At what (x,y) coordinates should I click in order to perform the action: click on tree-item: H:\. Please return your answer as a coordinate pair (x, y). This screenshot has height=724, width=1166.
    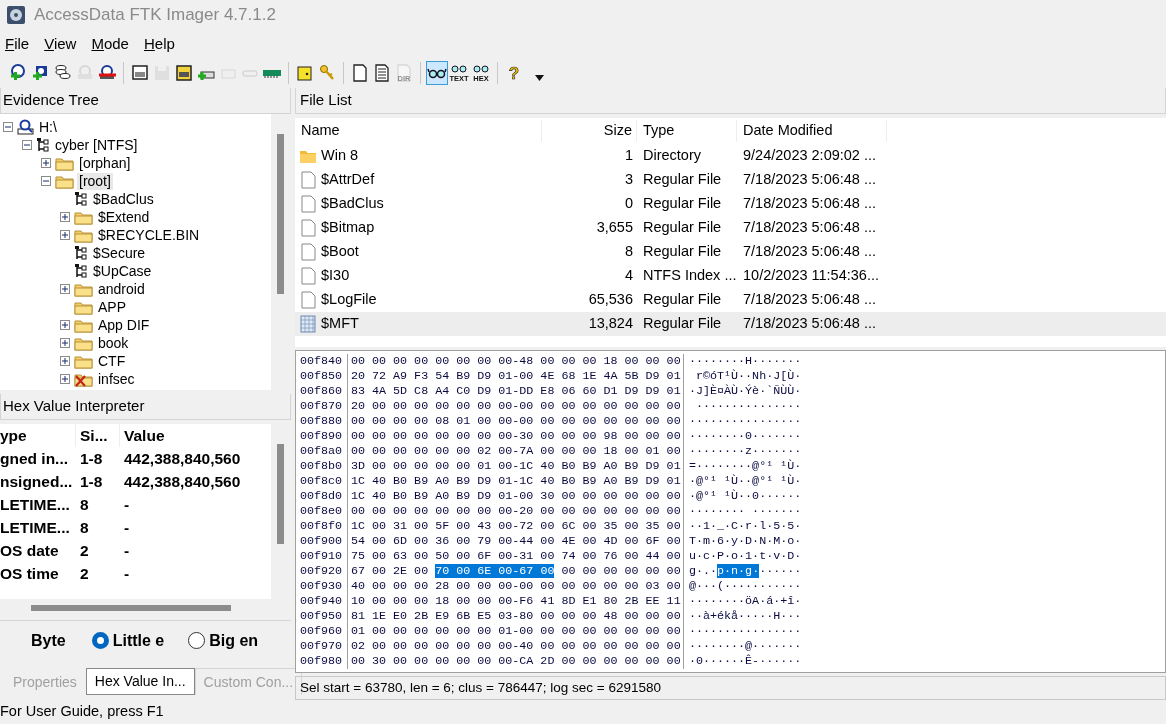
    Looking at the image, I should click on (48, 127).